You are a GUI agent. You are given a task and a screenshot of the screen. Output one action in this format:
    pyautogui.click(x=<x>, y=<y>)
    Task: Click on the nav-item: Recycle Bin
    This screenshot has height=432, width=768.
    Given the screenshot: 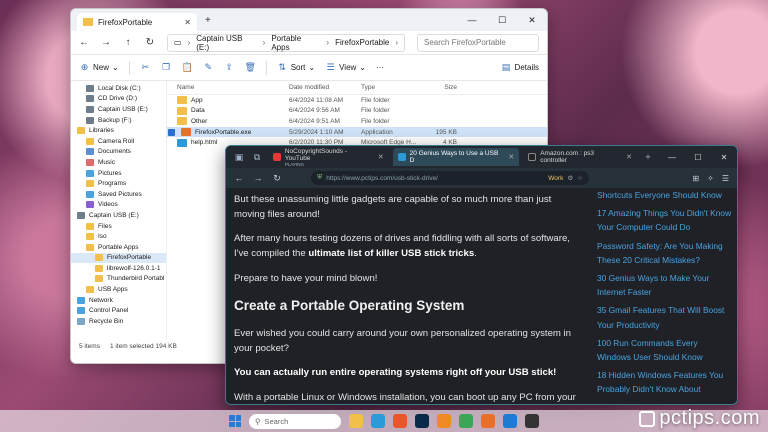 What is the action you would take?
    pyautogui.click(x=118, y=321)
    